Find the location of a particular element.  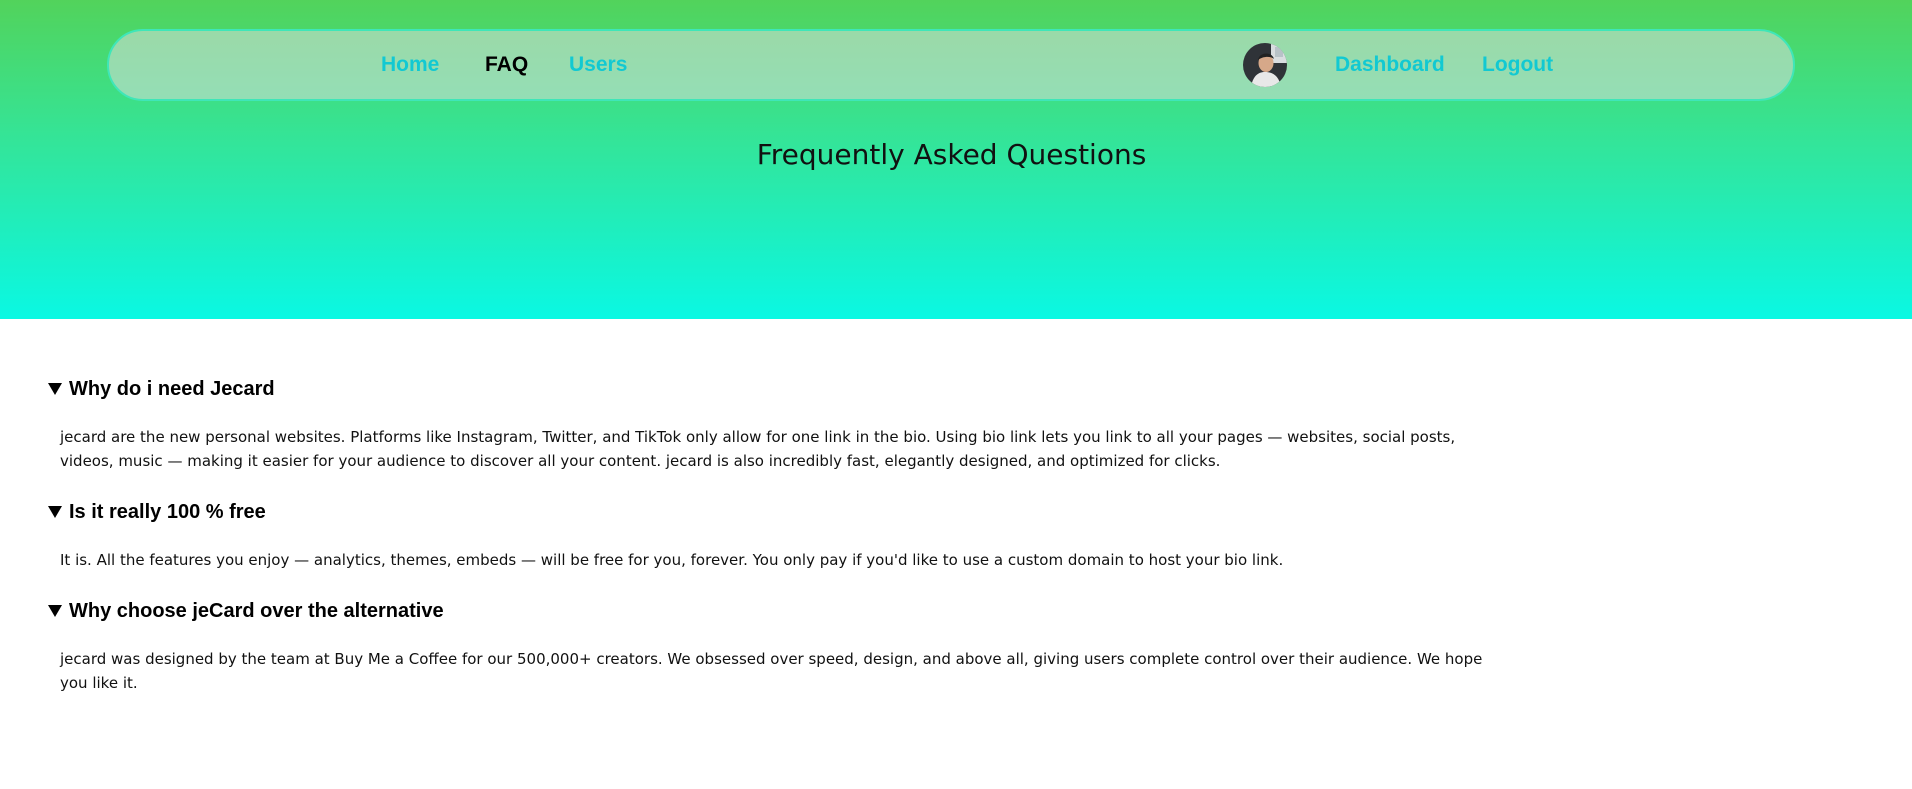

faq-question-toggle: Why do i need Jecard is located at coordinates (777, 389).